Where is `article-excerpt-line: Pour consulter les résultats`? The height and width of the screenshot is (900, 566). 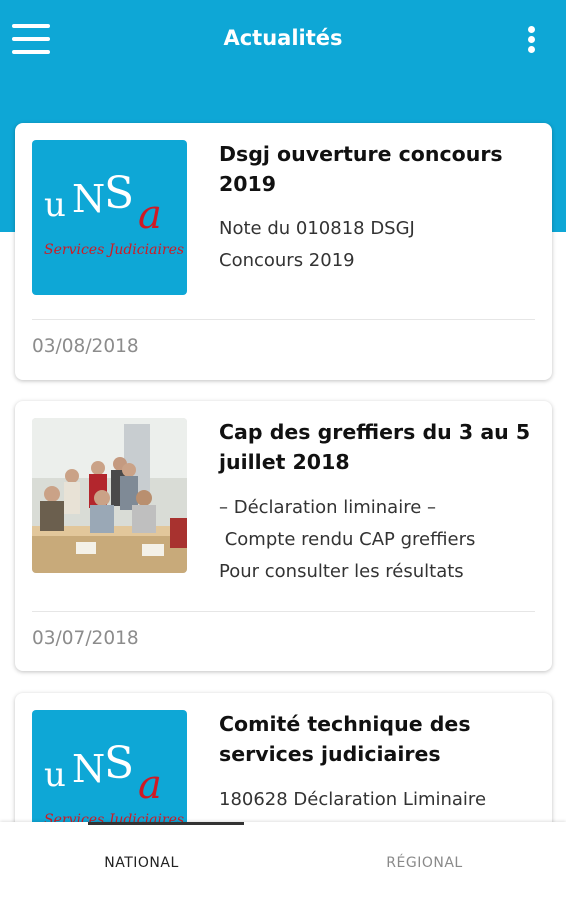 article-excerpt-line: Pour consulter les résultats is located at coordinates (341, 571).